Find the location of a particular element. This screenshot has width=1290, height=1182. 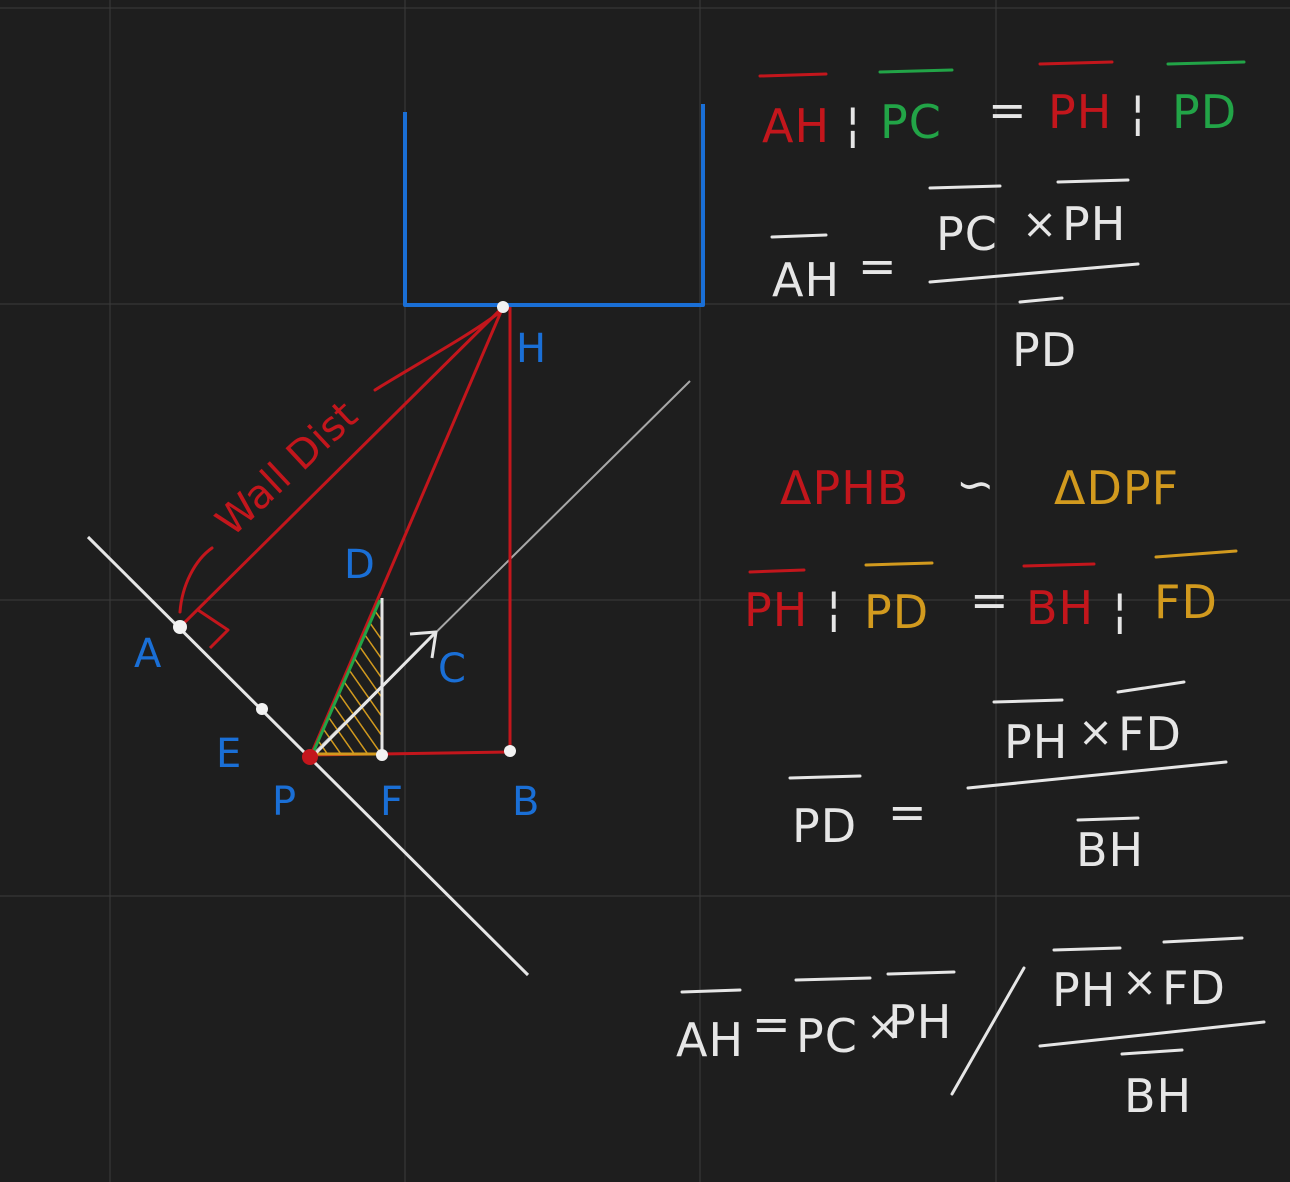

eq6-bar-ah is located at coordinates (711, 991).